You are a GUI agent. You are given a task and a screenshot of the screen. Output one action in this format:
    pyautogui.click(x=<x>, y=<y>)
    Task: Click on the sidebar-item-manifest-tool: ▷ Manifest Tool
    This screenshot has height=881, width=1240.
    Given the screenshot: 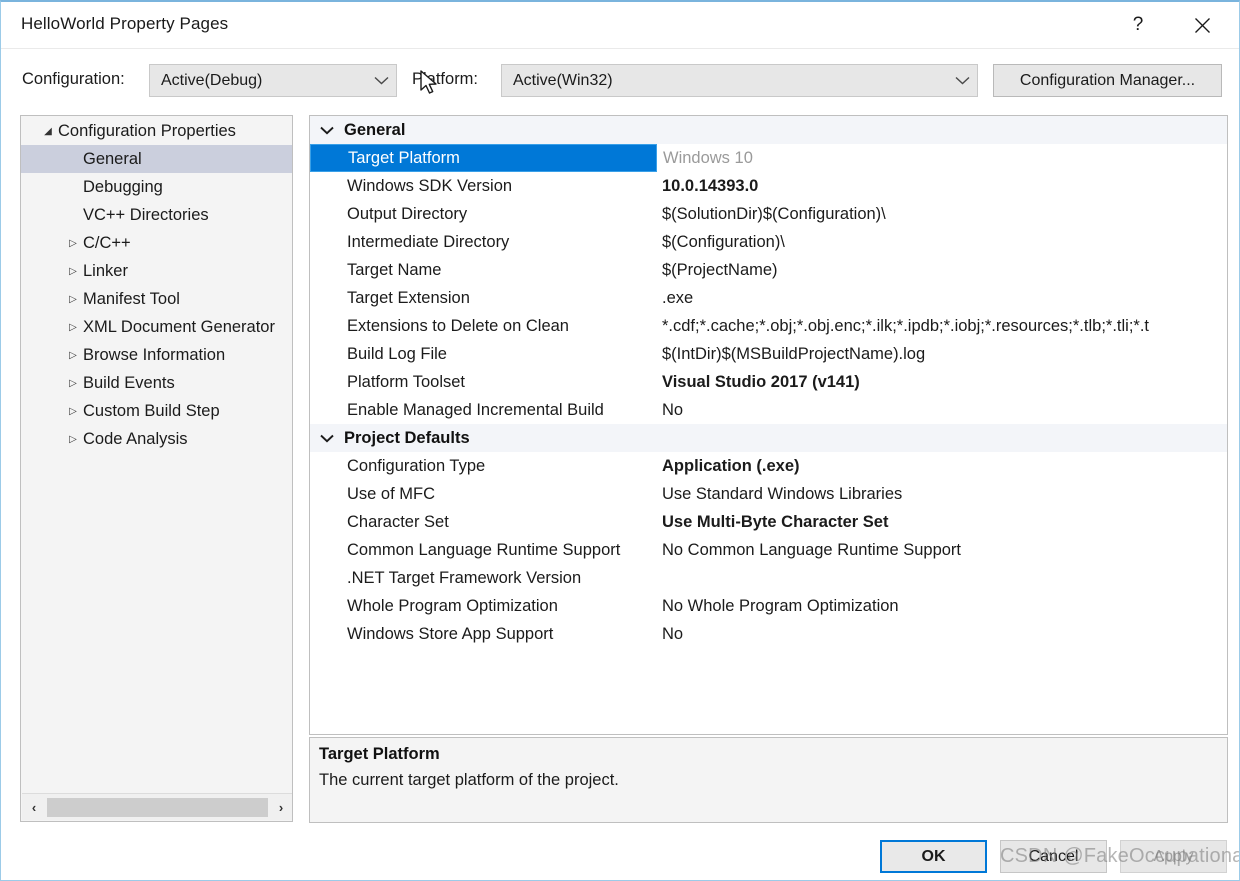 What is the action you would take?
    pyautogui.click(x=156, y=299)
    